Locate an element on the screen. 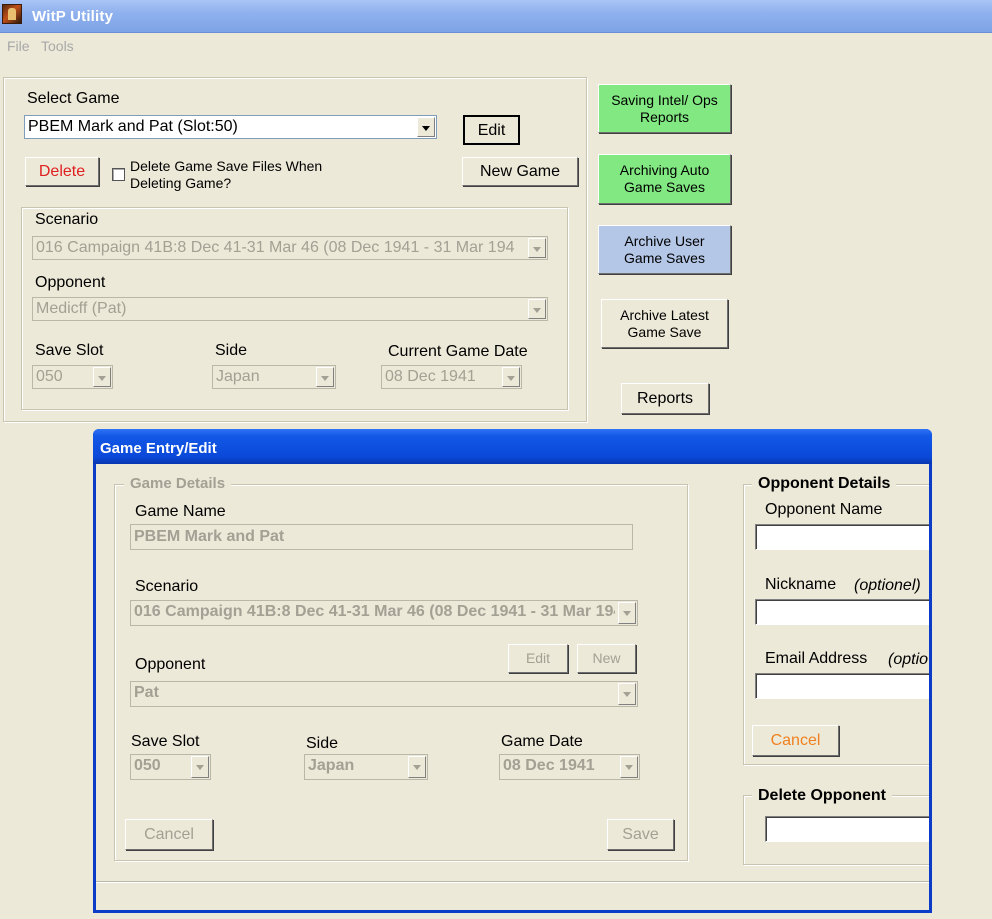  scenario-label: Scenario is located at coordinates (67, 219).